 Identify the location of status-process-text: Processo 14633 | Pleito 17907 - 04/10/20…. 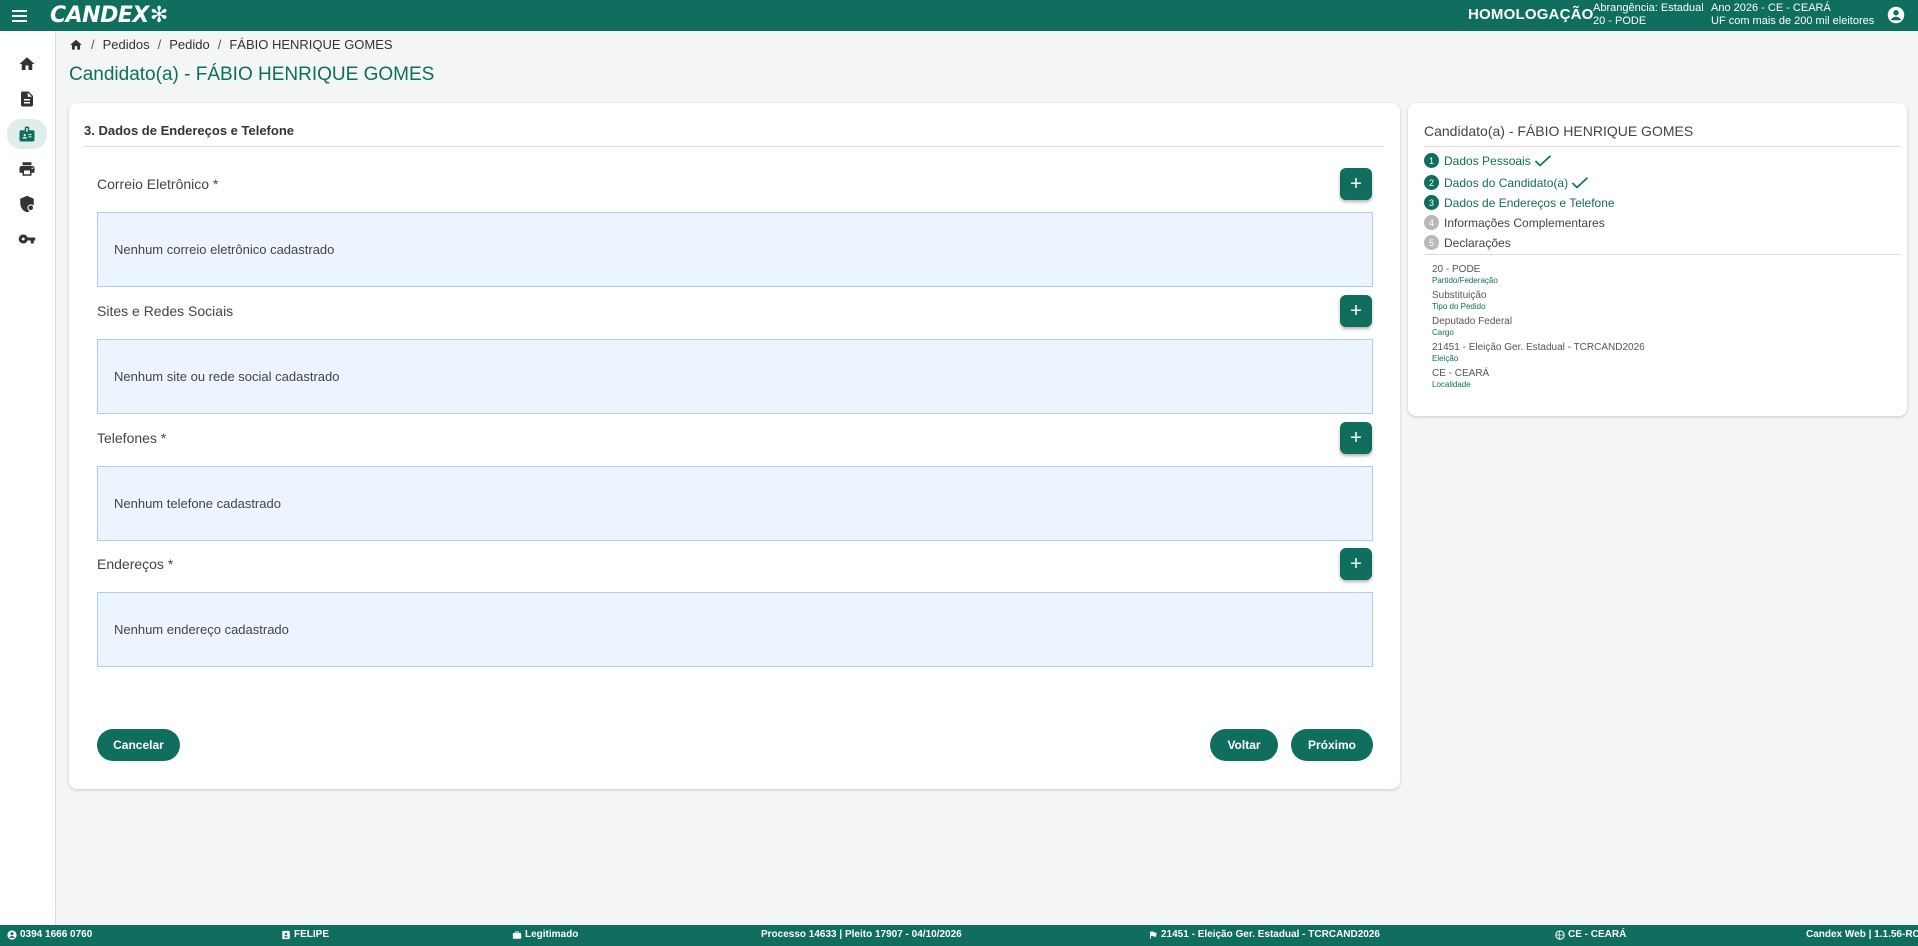
(861, 934).